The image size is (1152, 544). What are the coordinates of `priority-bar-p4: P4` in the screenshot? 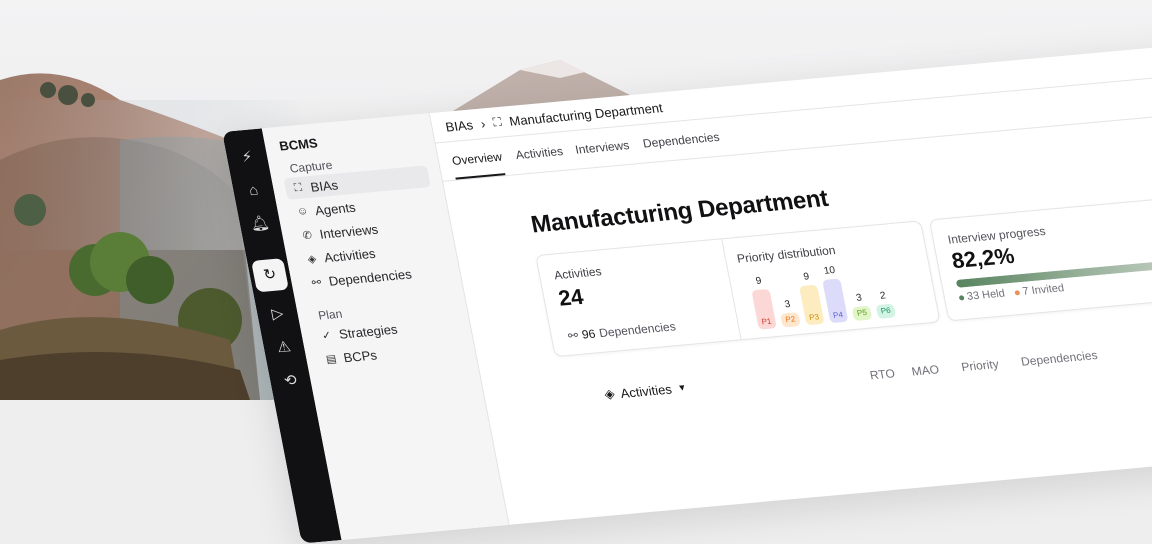 It's located at (835, 301).